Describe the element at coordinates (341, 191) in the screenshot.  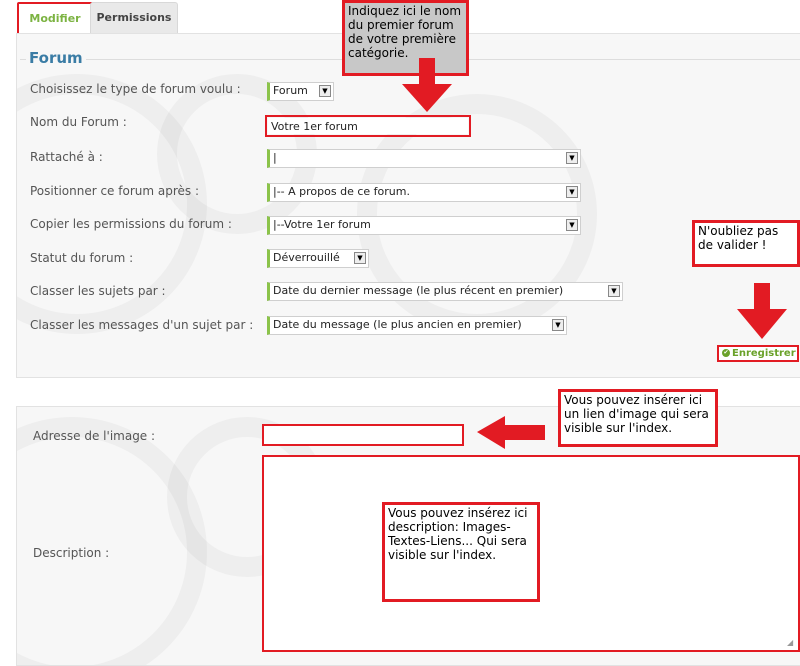
I see `position-value: |-- A propos de ce forum.` at that location.